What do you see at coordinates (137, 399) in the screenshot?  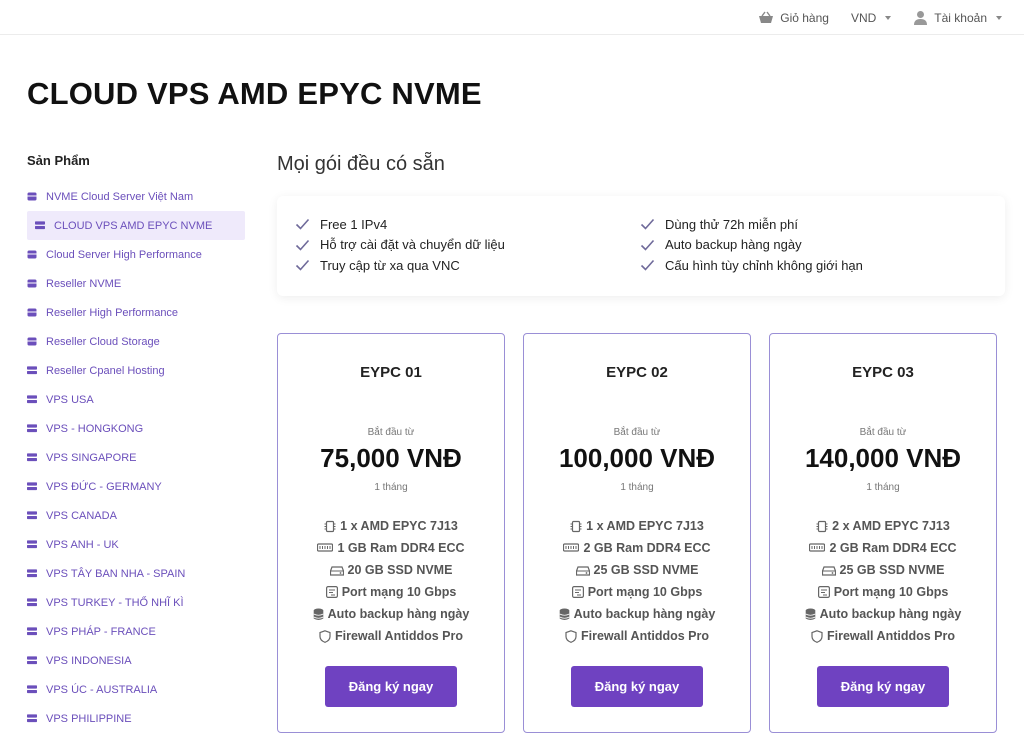 I see `sidebar-item: VPS USA` at bounding box center [137, 399].